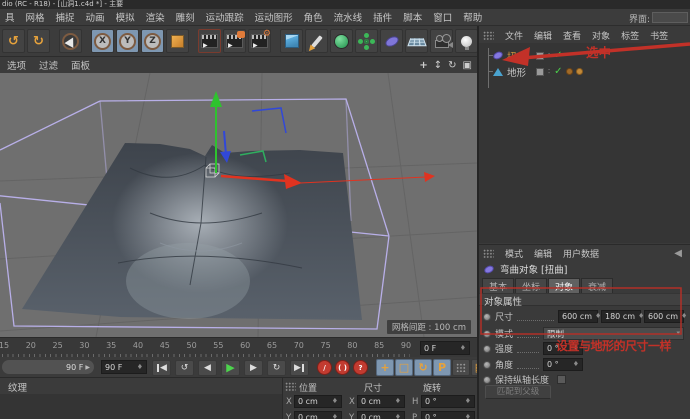 The image size is (690, 419). What do you see at coordinates (342, 367) in the screenshot?
I see `record-params-button: ( )` at bounding box center [342, 367].